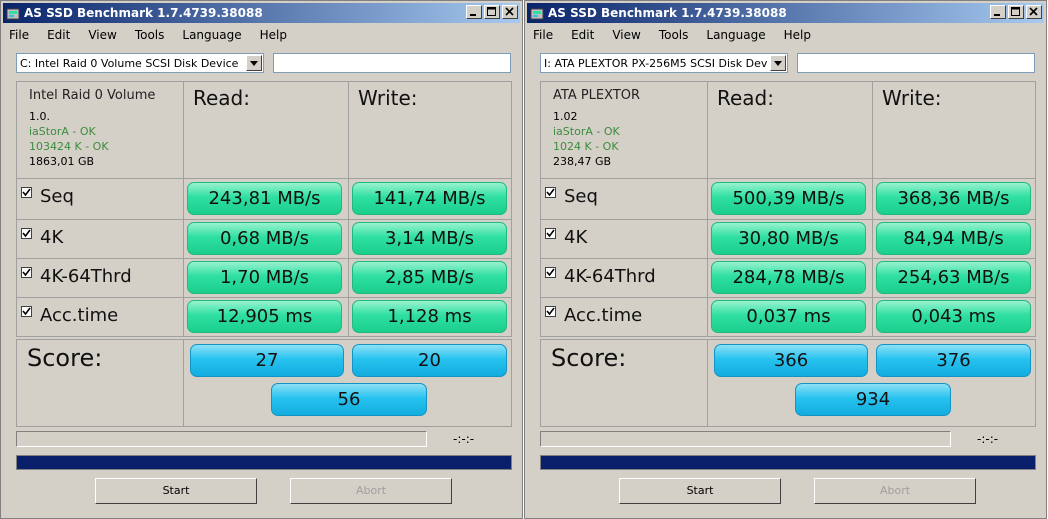 This screenshot has height=519, width=1048. Describe the element at coordinates (429, 316) in the screenshot. I see `acctime-write-value: 1,128 ms` at that location.